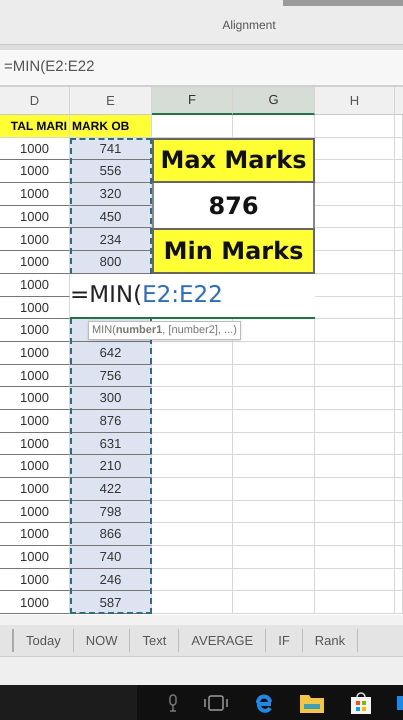 The image size is (403, 720). I want to click on table-cell: 246, so click(111, 580).